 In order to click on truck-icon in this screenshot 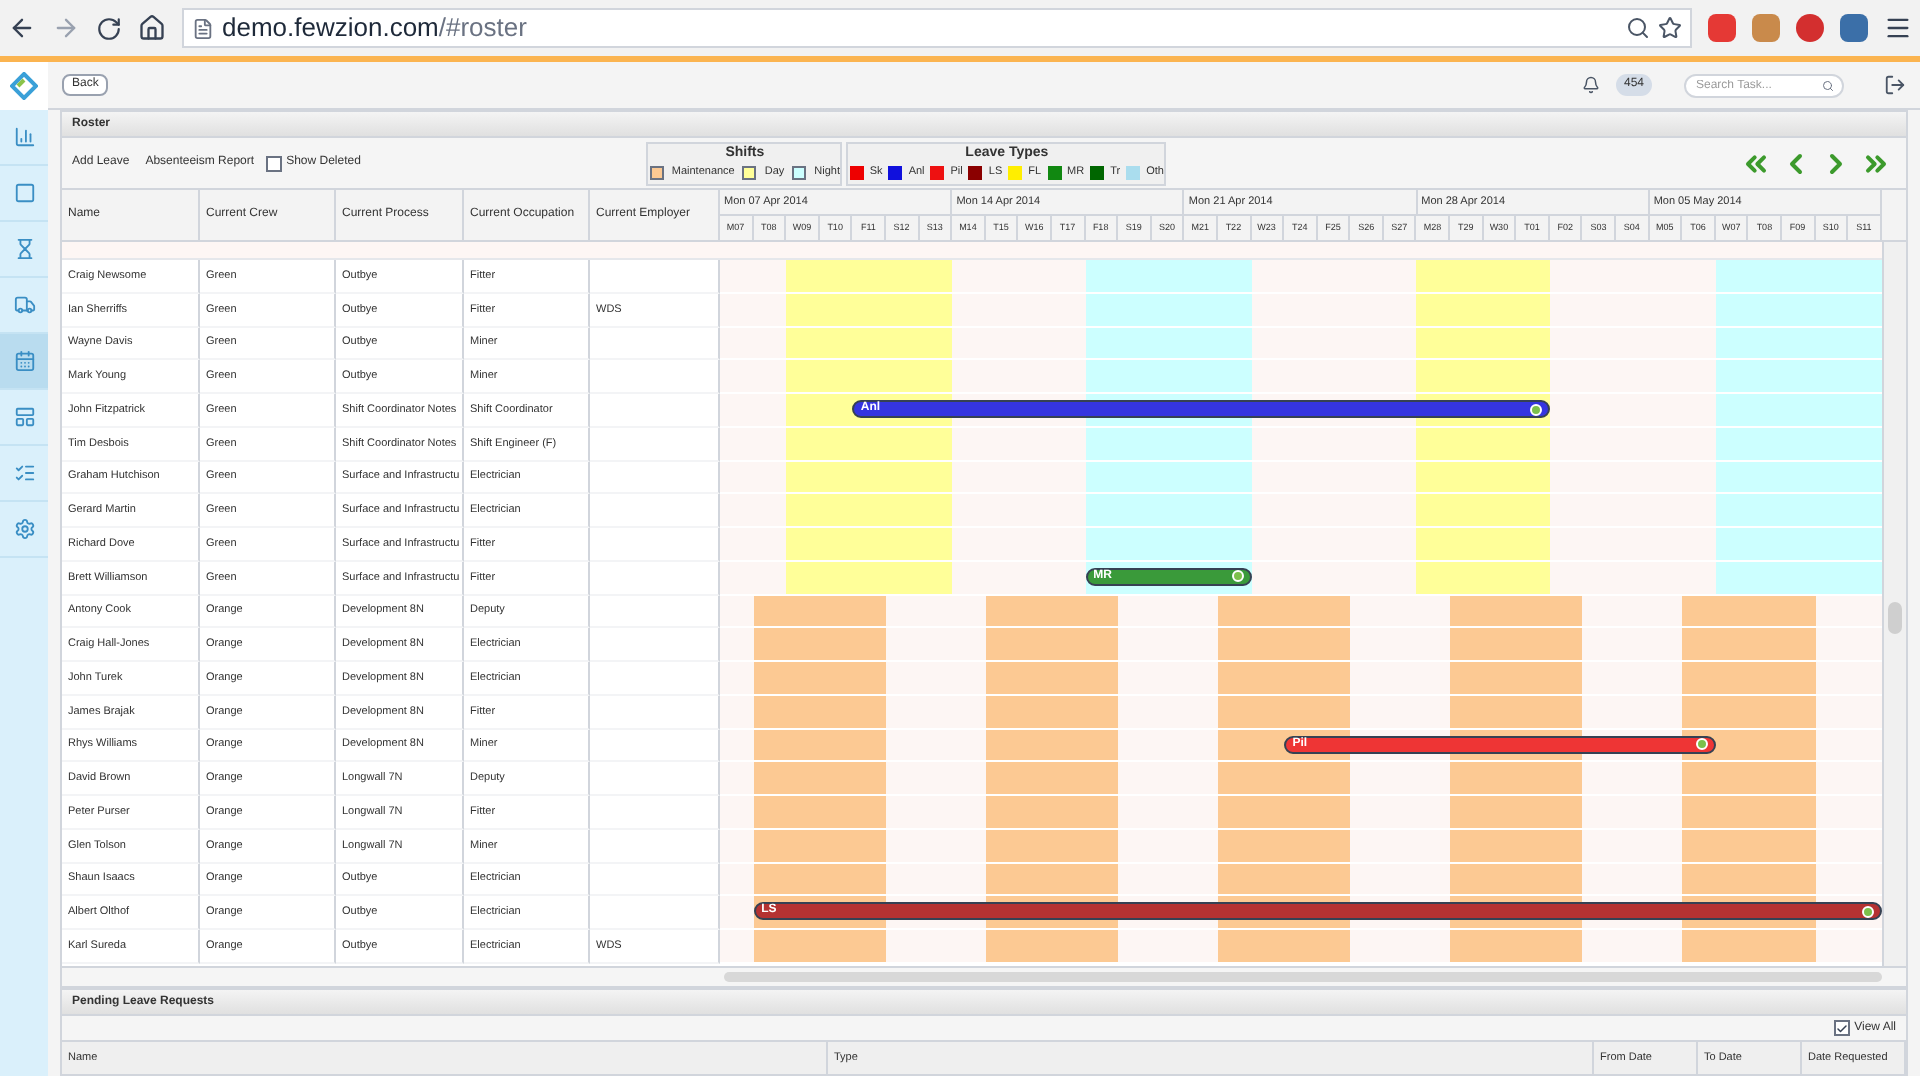, I will do `click(24, 305)`.